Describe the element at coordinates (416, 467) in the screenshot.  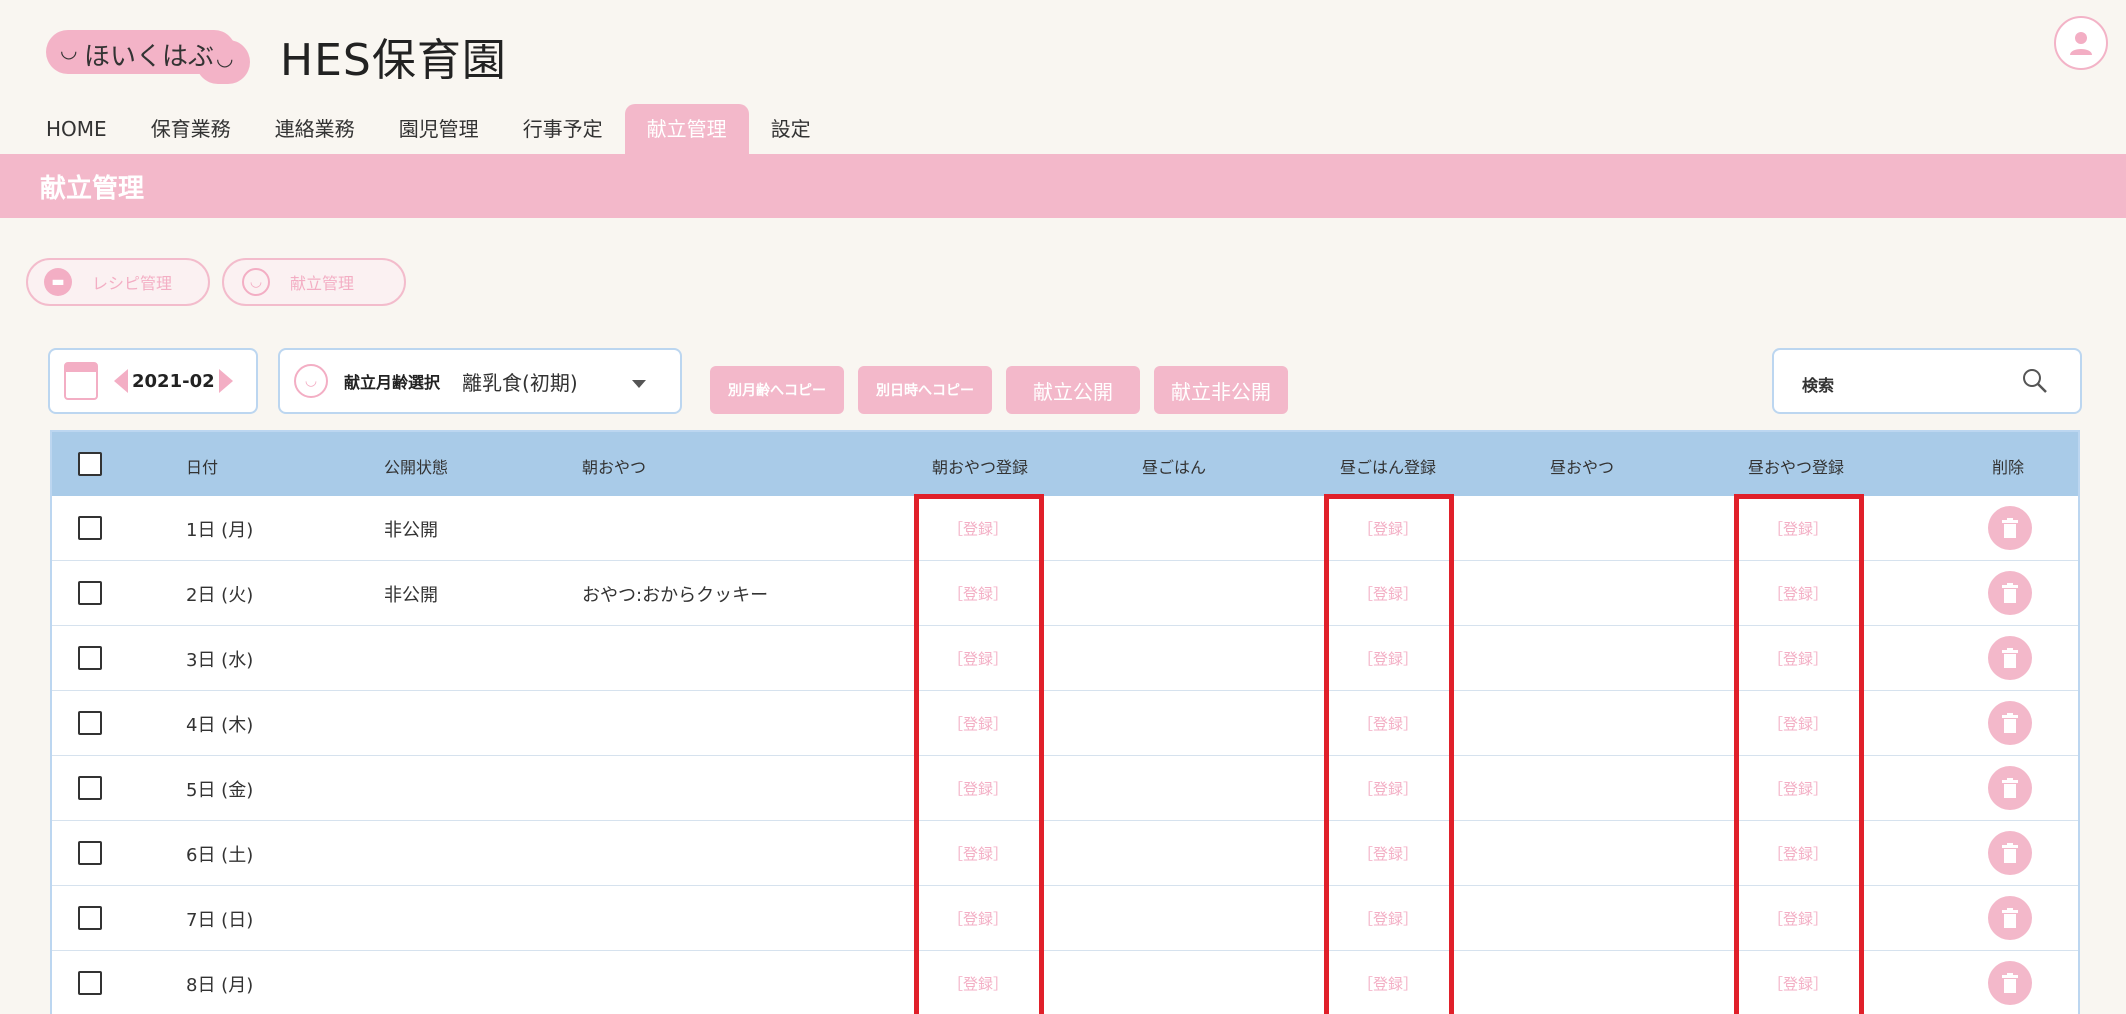
I see `header-status: 公開状態` at that location.